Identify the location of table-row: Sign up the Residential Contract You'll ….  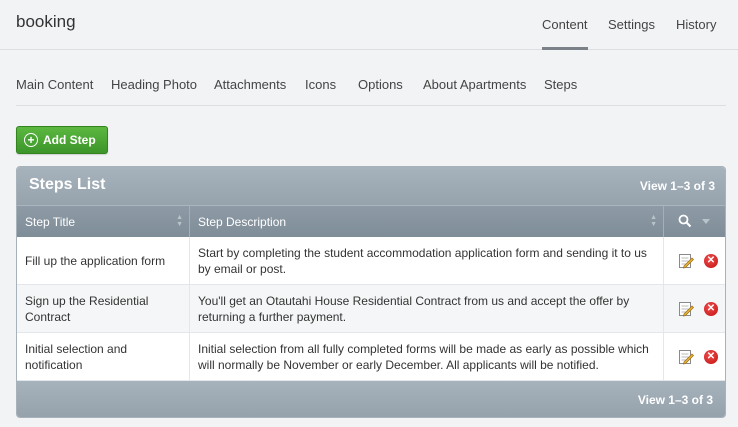
(371, 309).